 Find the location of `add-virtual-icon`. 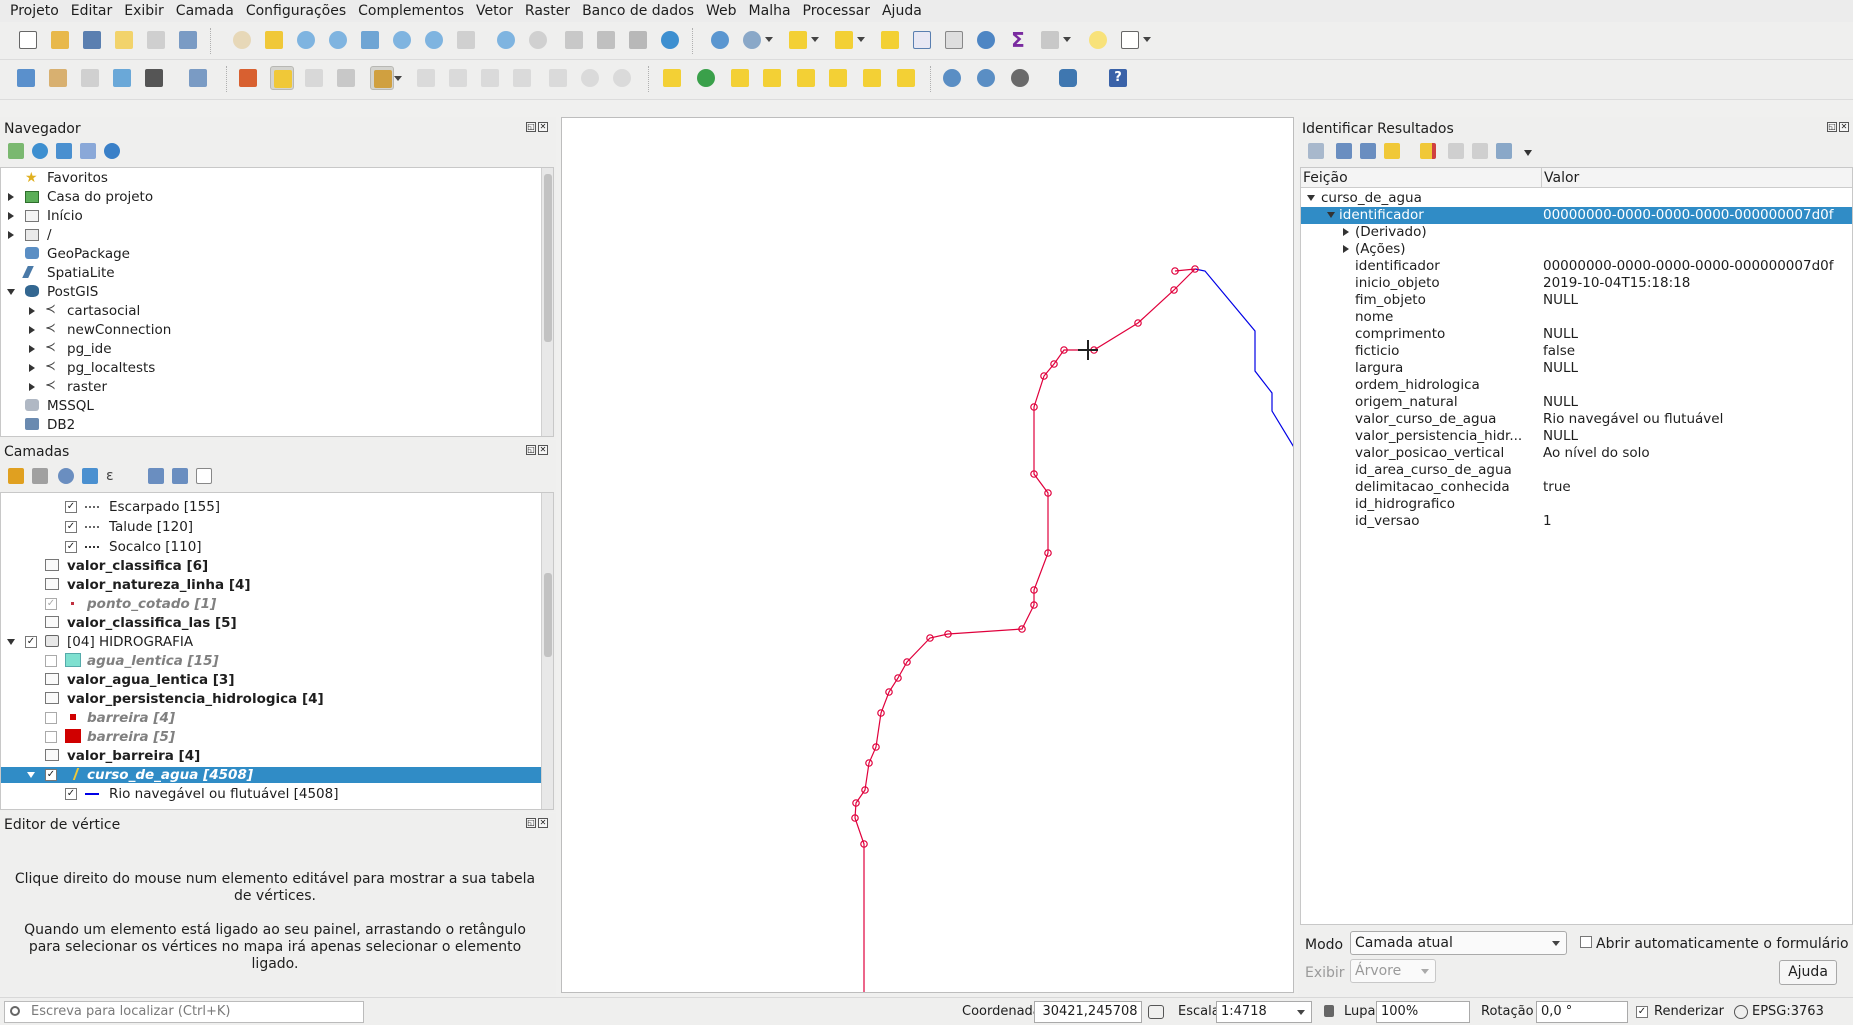

add-virtual-icon is located at coordinates (154, 78).